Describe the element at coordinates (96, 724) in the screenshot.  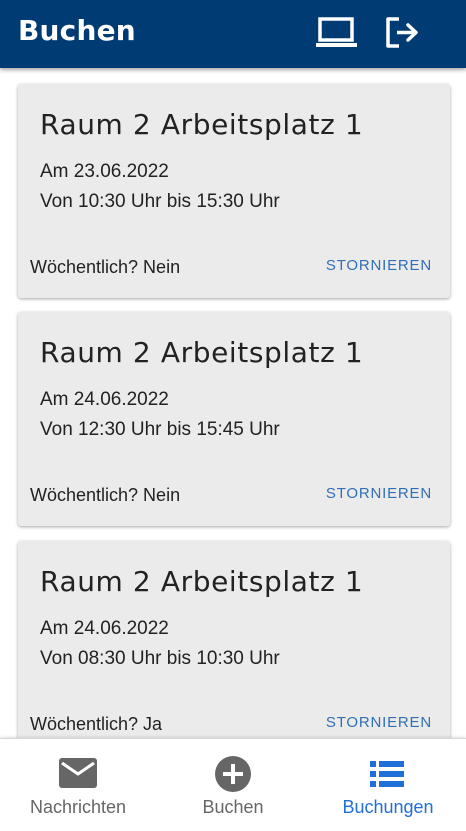
I see `booking-weekly: Wöchentlich? Ja` at that location.